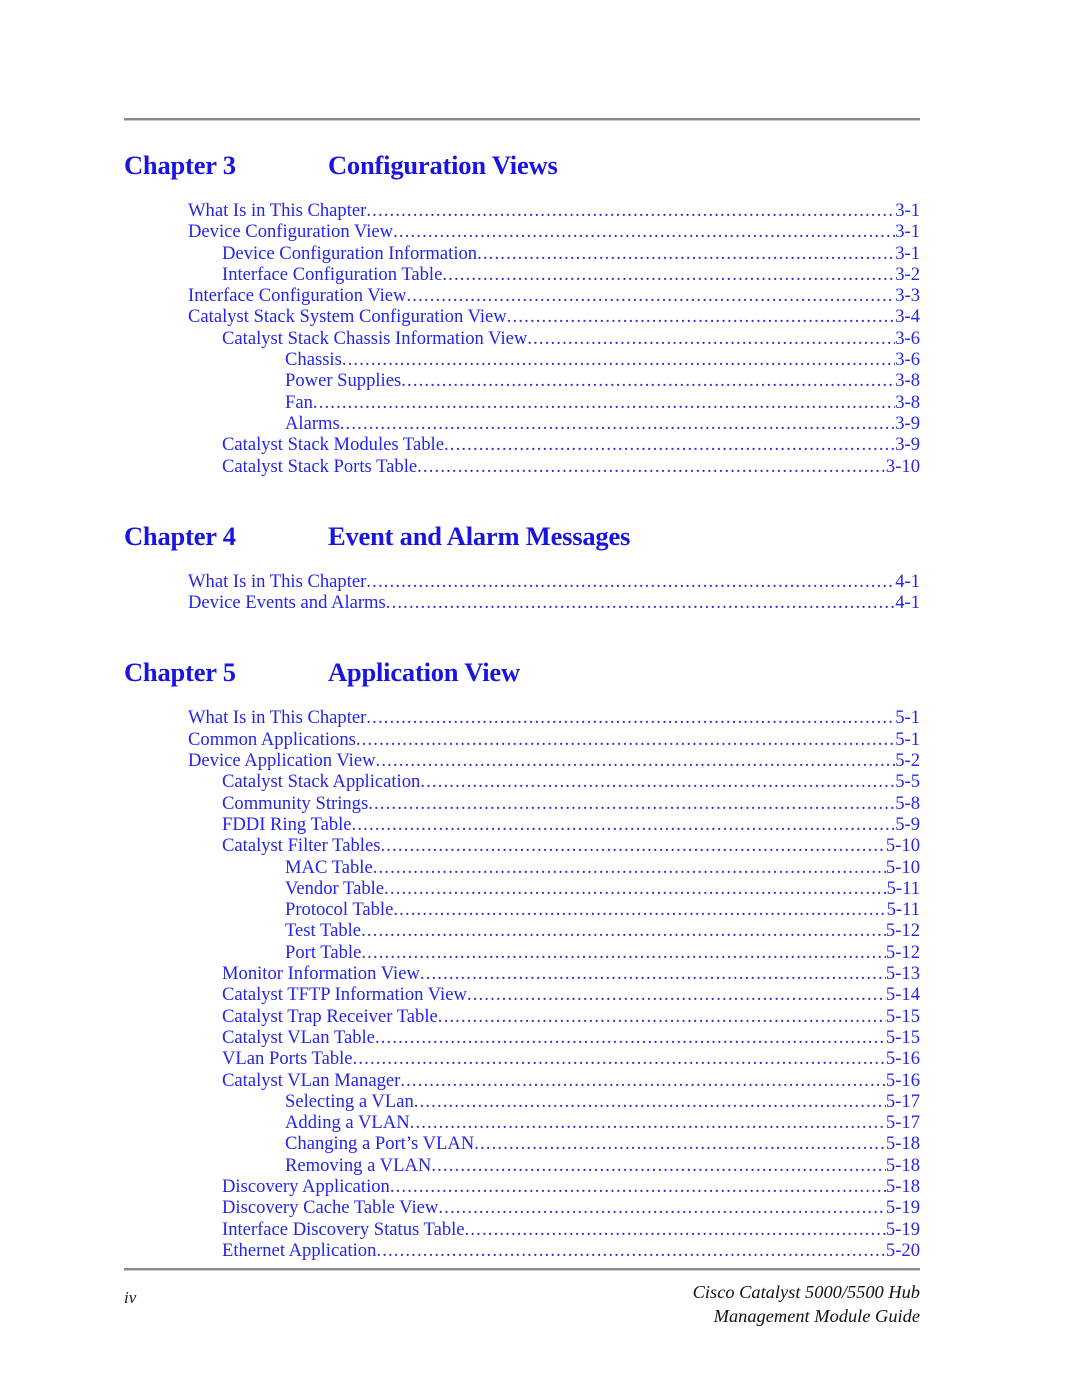  Describe the element at coordinates (323, 931) in the screenshot. I see `toc-entry-label: Test Table` at that location.